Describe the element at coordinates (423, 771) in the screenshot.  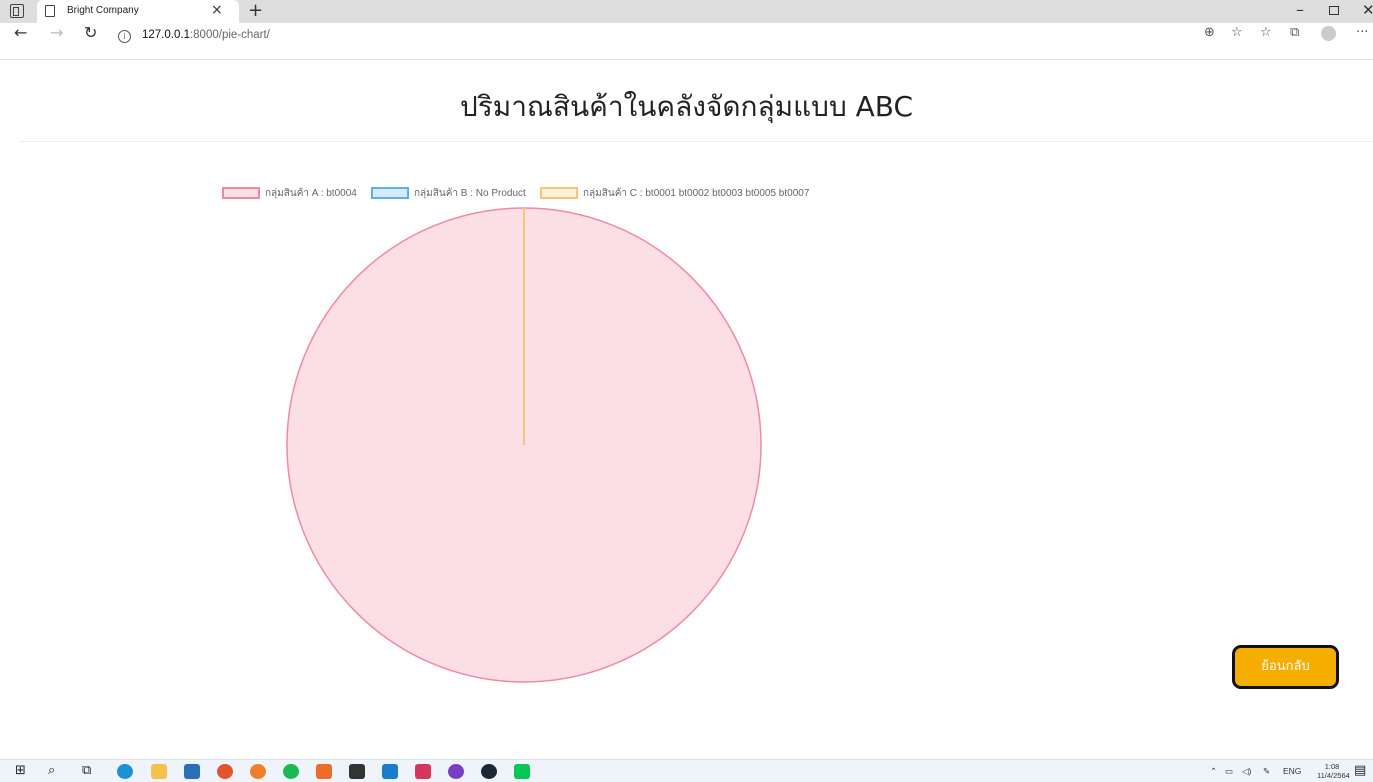
I see `app-icon` at that location.